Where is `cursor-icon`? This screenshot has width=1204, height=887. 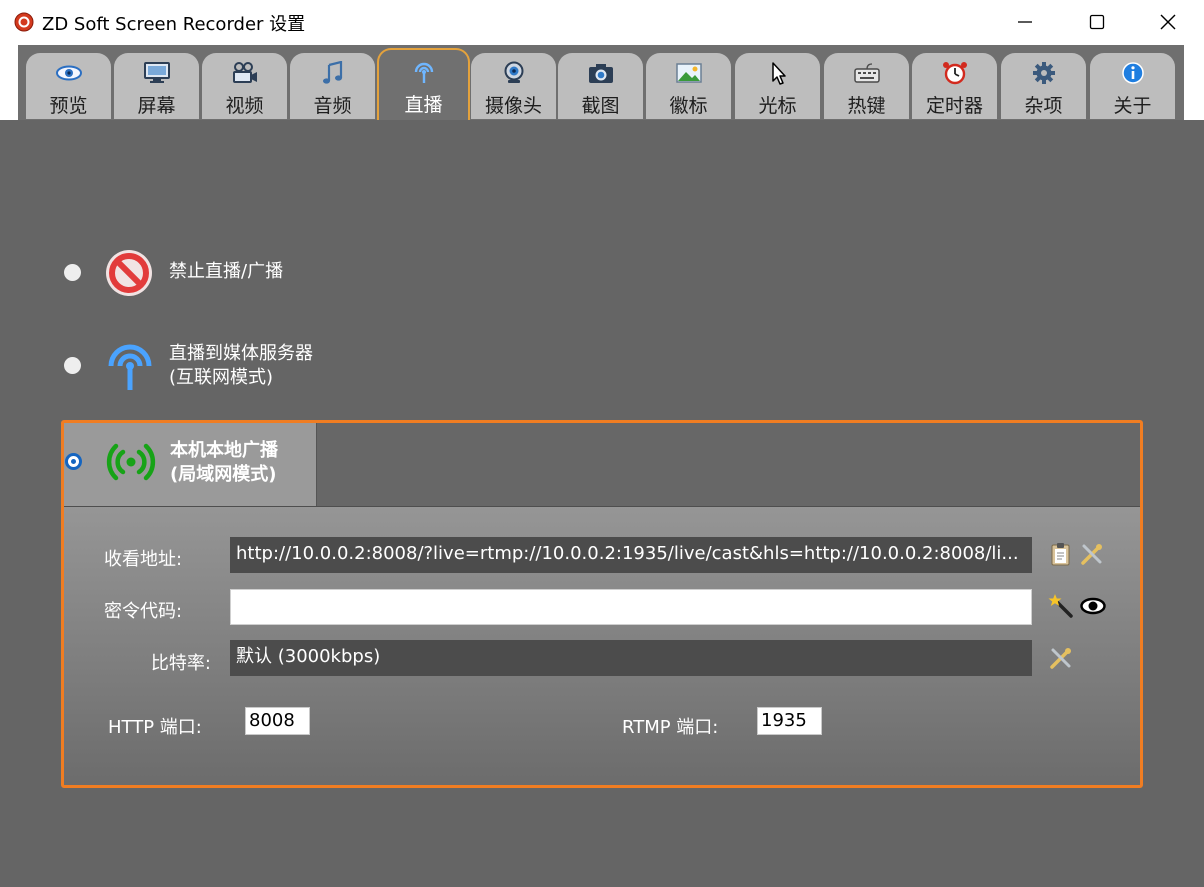
cursor-icon is located at coordinates (778, 73).